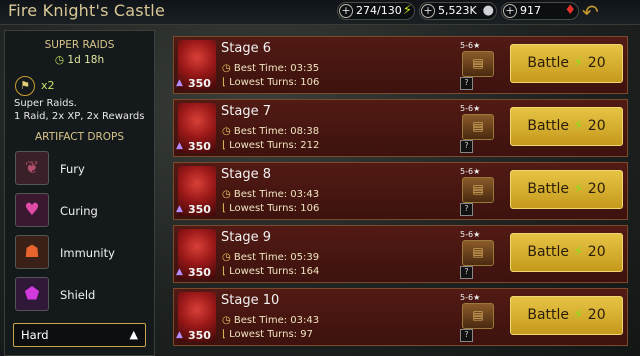  Describe the element at coordinates (86, 60) in the screenshot. I see `raid-timer-value: 1d 18h` at that location.